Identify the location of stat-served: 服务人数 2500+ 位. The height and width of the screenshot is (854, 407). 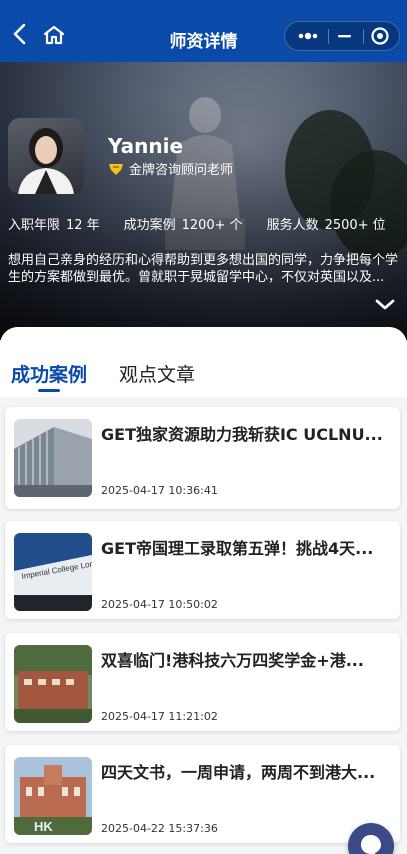
(326, 223).